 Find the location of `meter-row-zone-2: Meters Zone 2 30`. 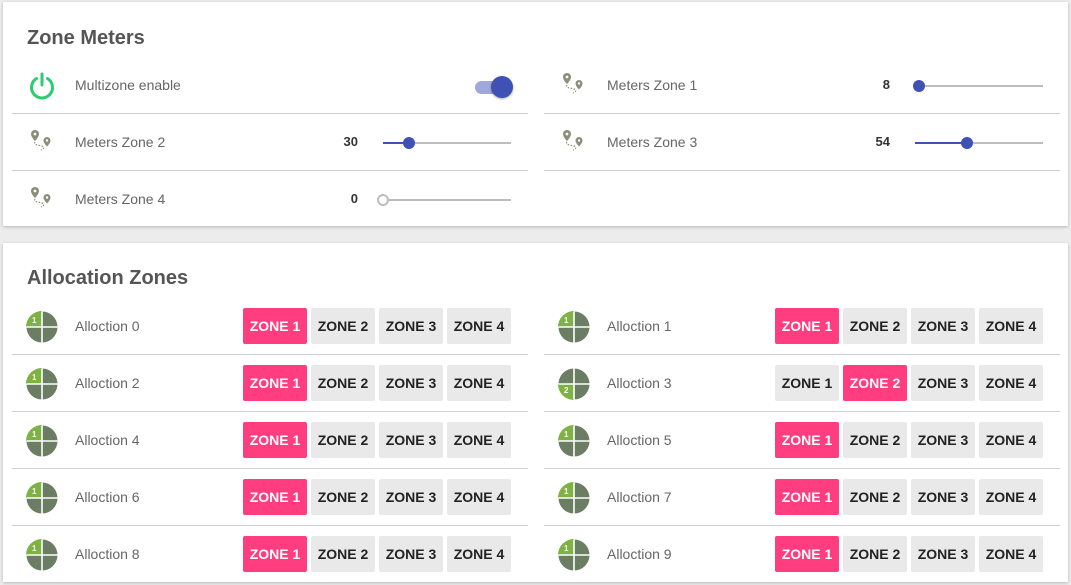

meter-row-zone-2: Meters Zone 2 30 is located at coordinates (270, 142).